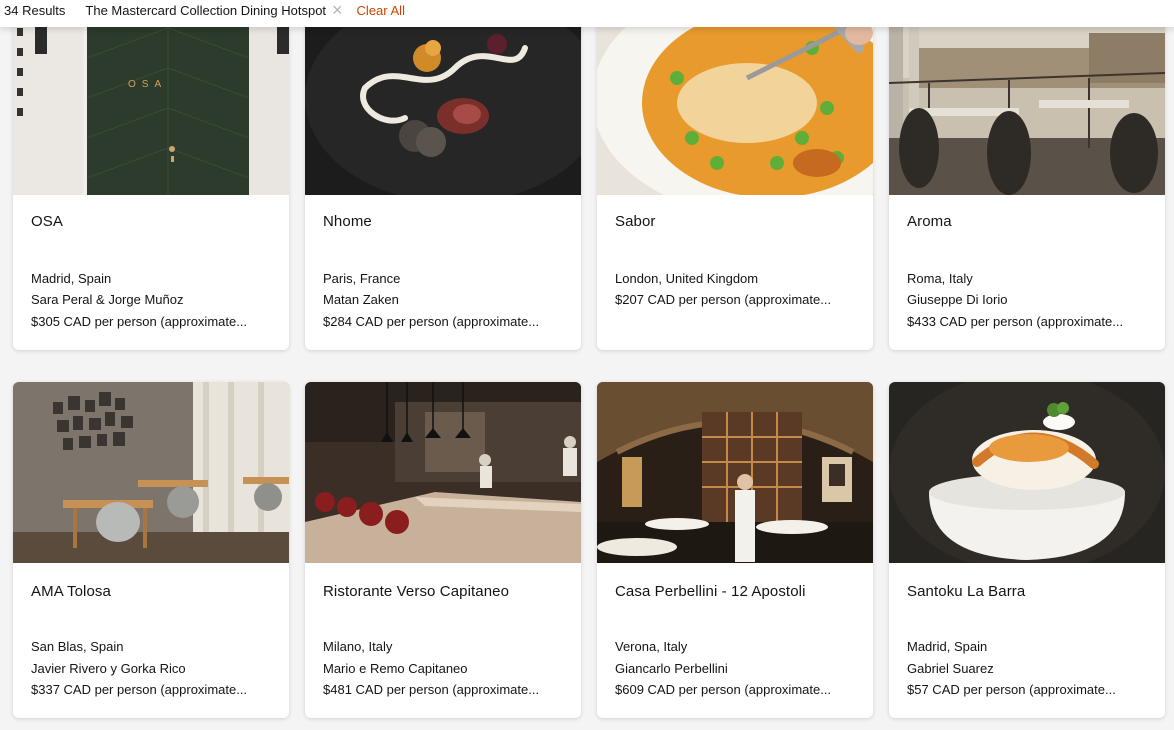  What do you see at coordinates (635, 221) in the screenshot?
I see `restaurant-name: Sabor` at bounding box center [635, 221].